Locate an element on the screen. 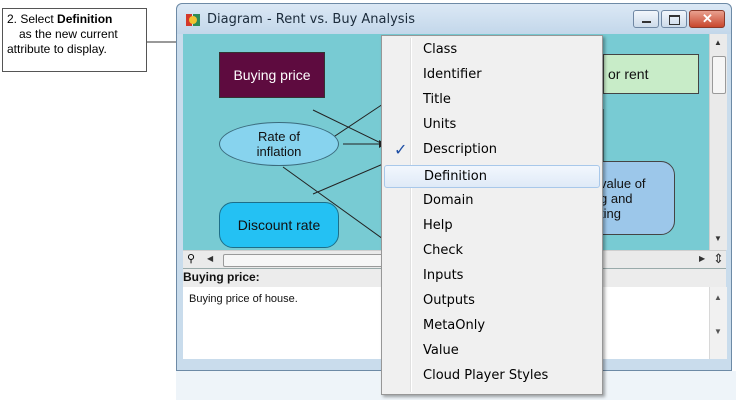 This screenshot has width=736, height=400. menu-item-label: Description is located at coordinates (460, 150).